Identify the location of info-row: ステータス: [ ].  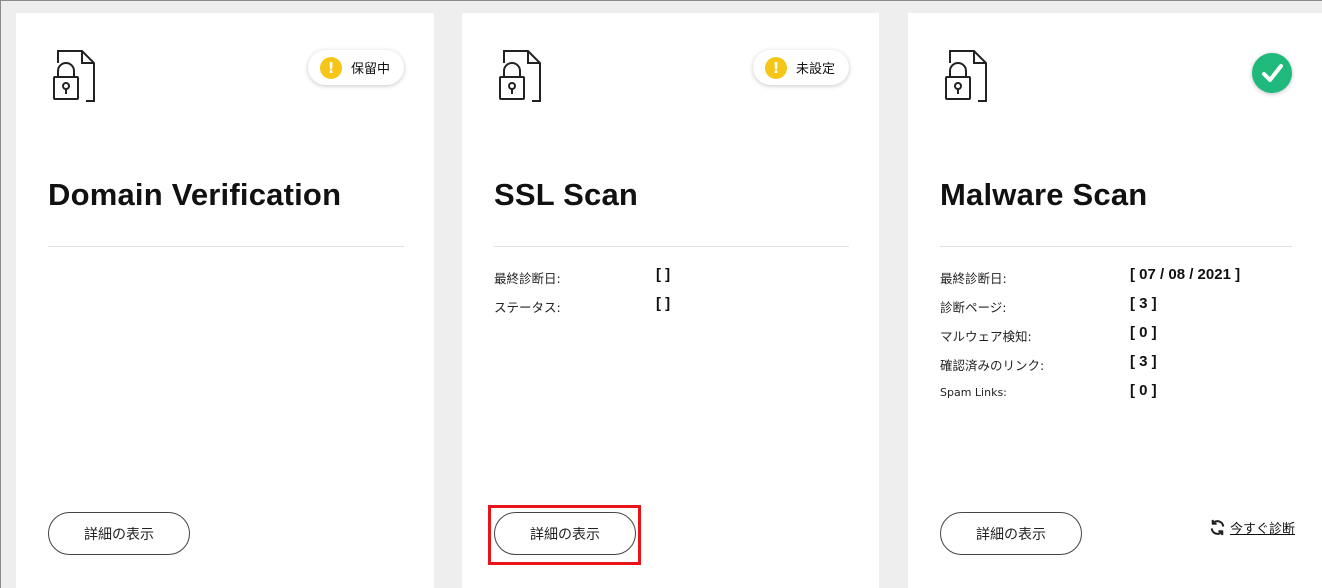
(664, 307).